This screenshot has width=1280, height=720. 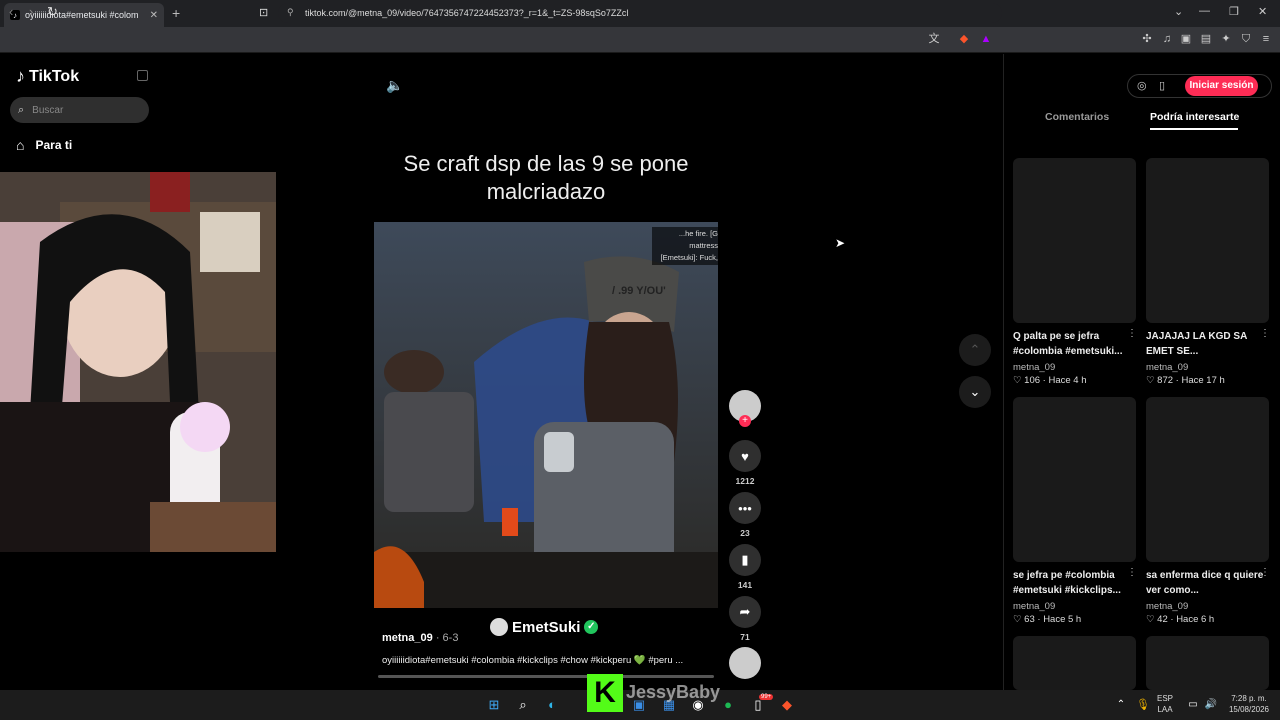 I want to click on site-info-icon: ⚲, so click(x=290, y=12).